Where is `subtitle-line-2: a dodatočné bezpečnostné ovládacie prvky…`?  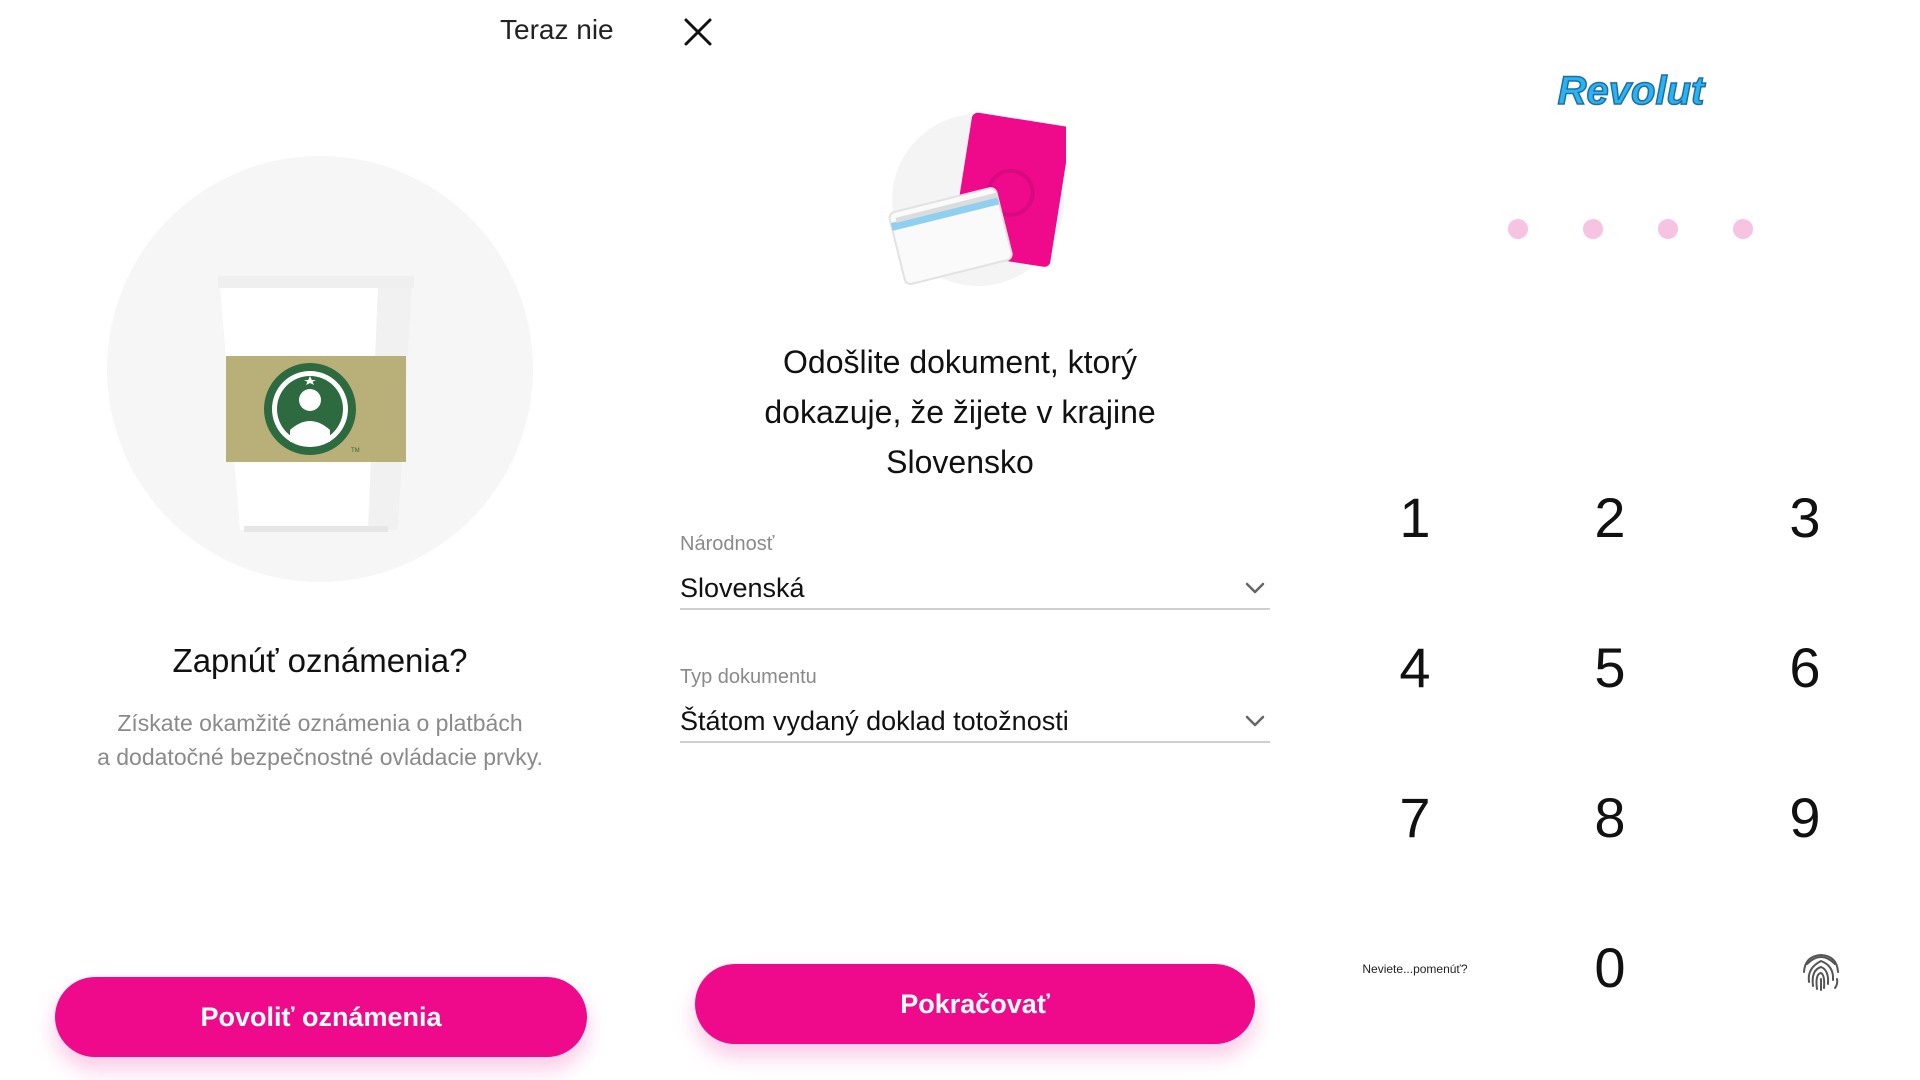 subtitle-line-2: a dodatočné bezpečnostné ovládacie prvky… is located at coordinates (320, 757).